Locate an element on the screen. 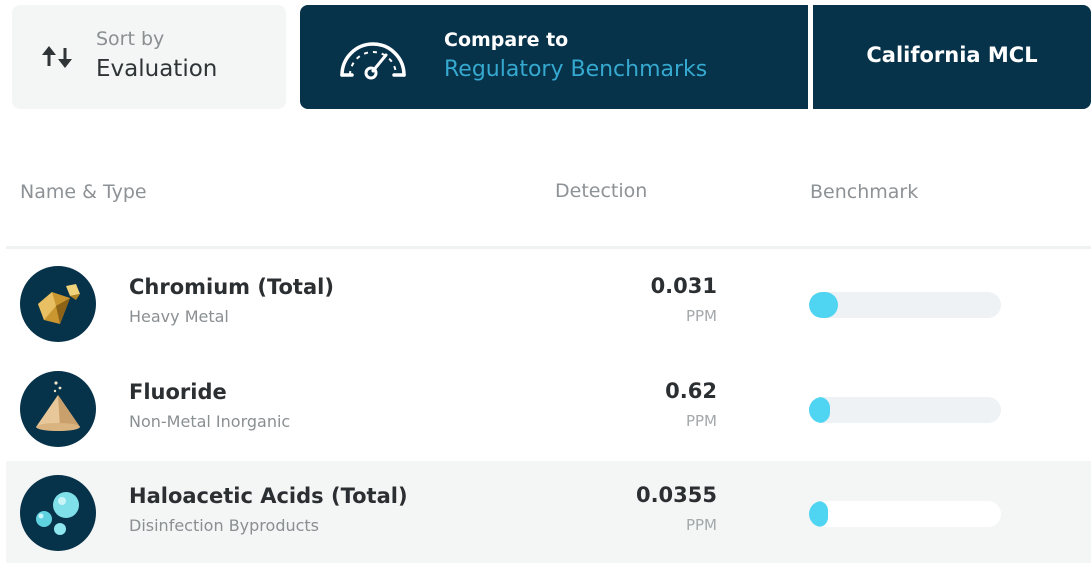  compare-to-value: Regulatory Benchmarks is located at coordinates (576, 69).